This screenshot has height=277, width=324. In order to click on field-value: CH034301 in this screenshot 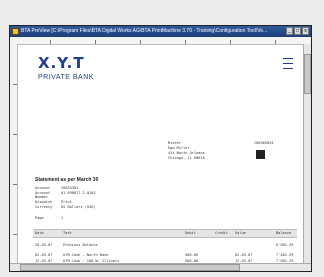, I will do `click(70, 188)`.